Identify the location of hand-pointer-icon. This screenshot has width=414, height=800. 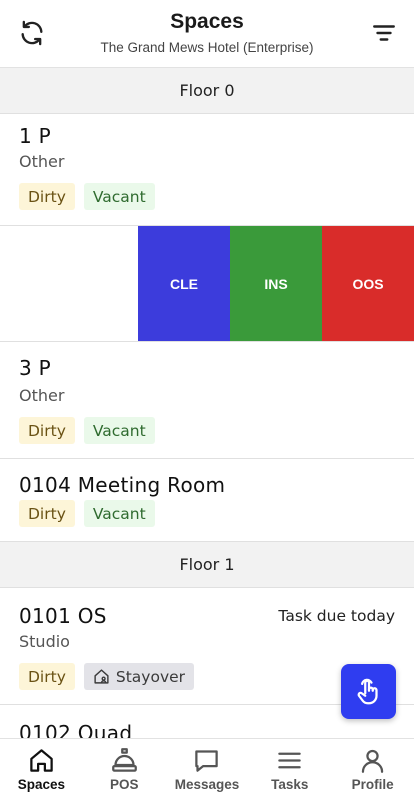
(367, 691).